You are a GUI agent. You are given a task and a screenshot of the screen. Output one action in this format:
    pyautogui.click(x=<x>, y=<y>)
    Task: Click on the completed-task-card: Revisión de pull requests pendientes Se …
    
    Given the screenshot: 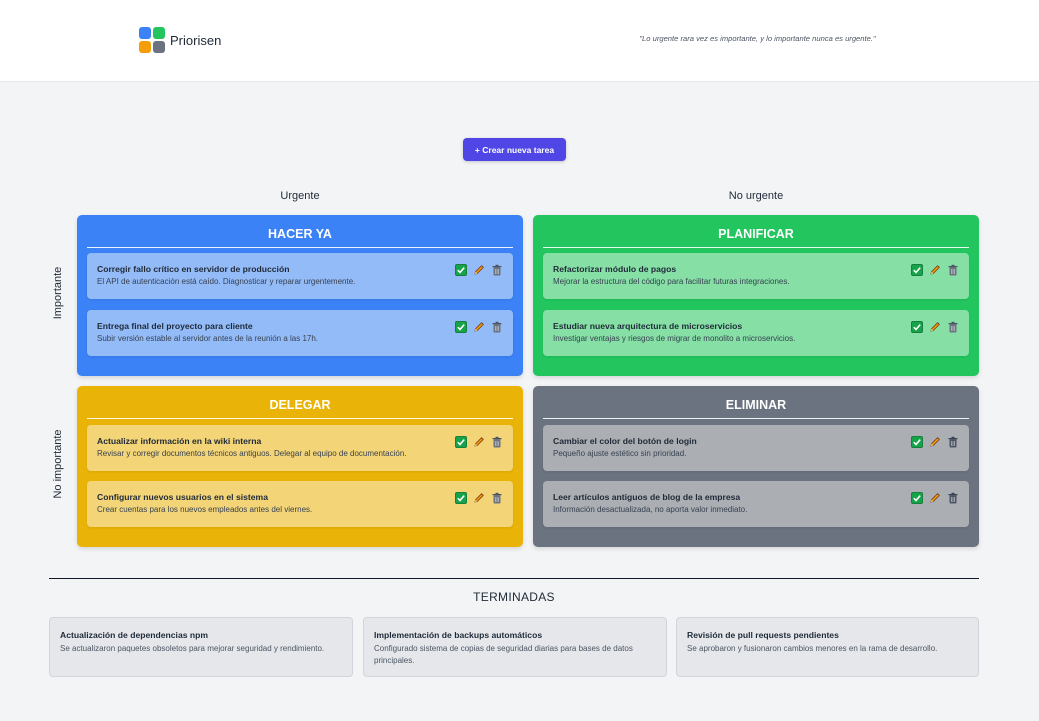 What is the action you would take?
    pyautogui.click(x=827, y=647)
    